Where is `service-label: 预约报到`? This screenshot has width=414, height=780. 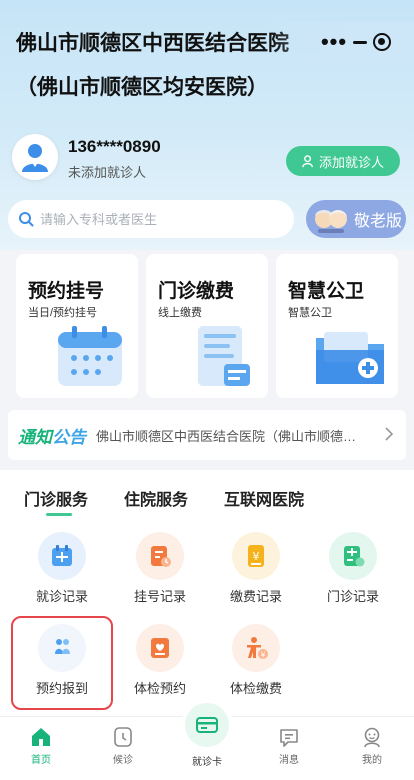 service-label: 预约报到 is located at coordinates (61, 688).